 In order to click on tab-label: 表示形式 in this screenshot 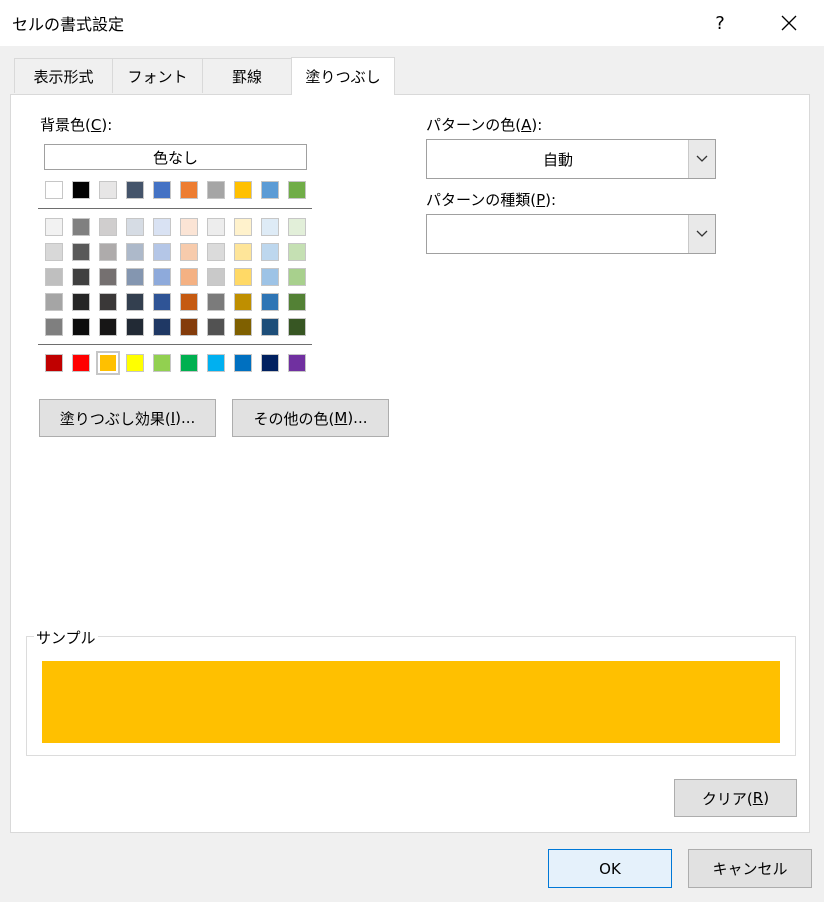, I will do `click(63, 76)`.